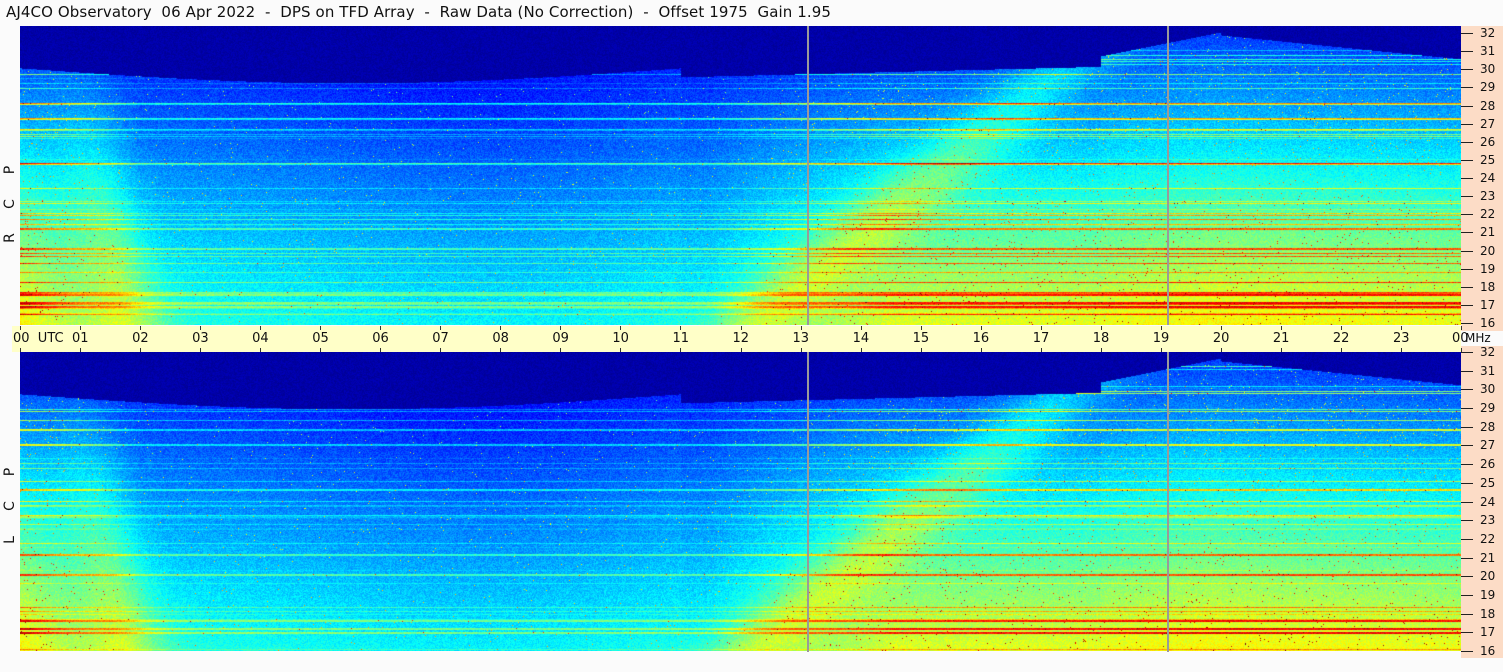 The height and width of the screenshot is (672, 1503). Describe the element at coordinates (140, 338) in the screenshot. I see `time-tick-label: 02` at that location.